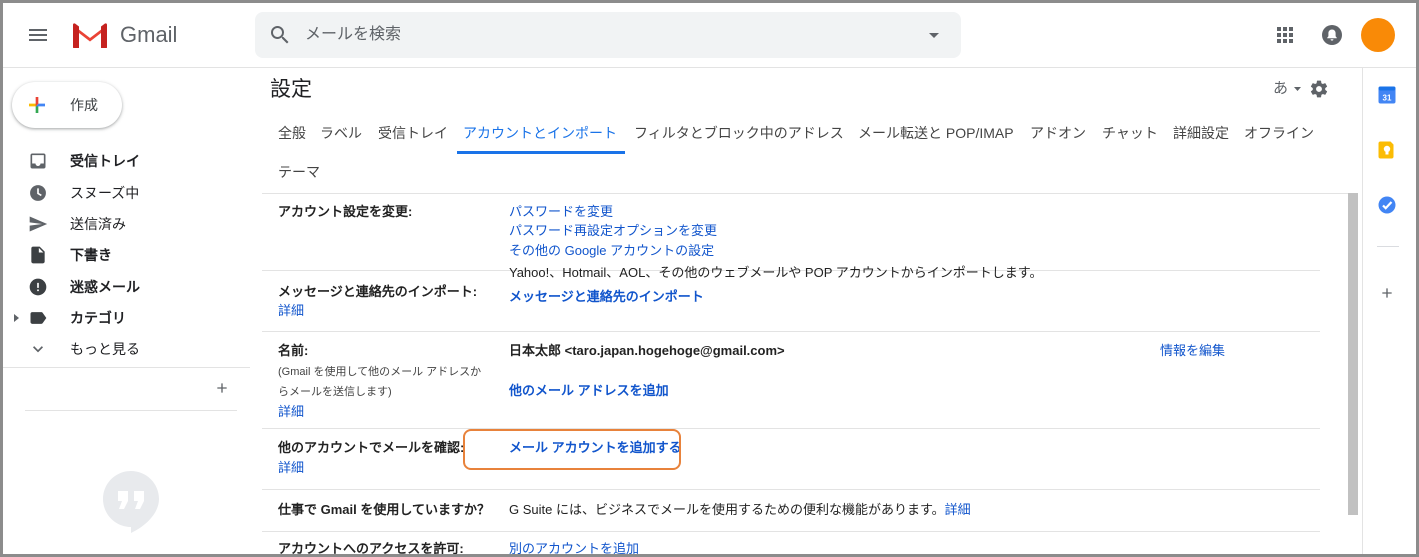 This screenshot has width=1419, height=557. What do you see at coordinates (384, 509) in the screenshot?
I see `row-heading-gsuite: 仕事で Gmail を使用していますか？` at bounding box center [384, 509].